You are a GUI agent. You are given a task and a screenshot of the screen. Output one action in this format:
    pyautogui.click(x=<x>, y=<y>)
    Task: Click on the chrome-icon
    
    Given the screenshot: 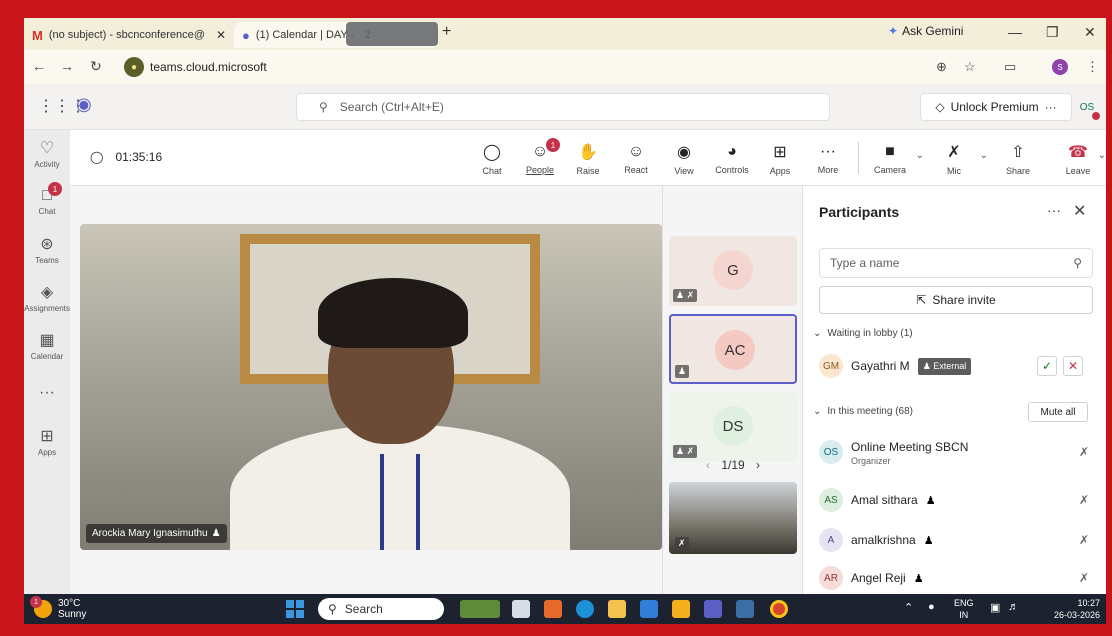 What is the action you would take?
    pyautogui.click(x=779, y=609)
    